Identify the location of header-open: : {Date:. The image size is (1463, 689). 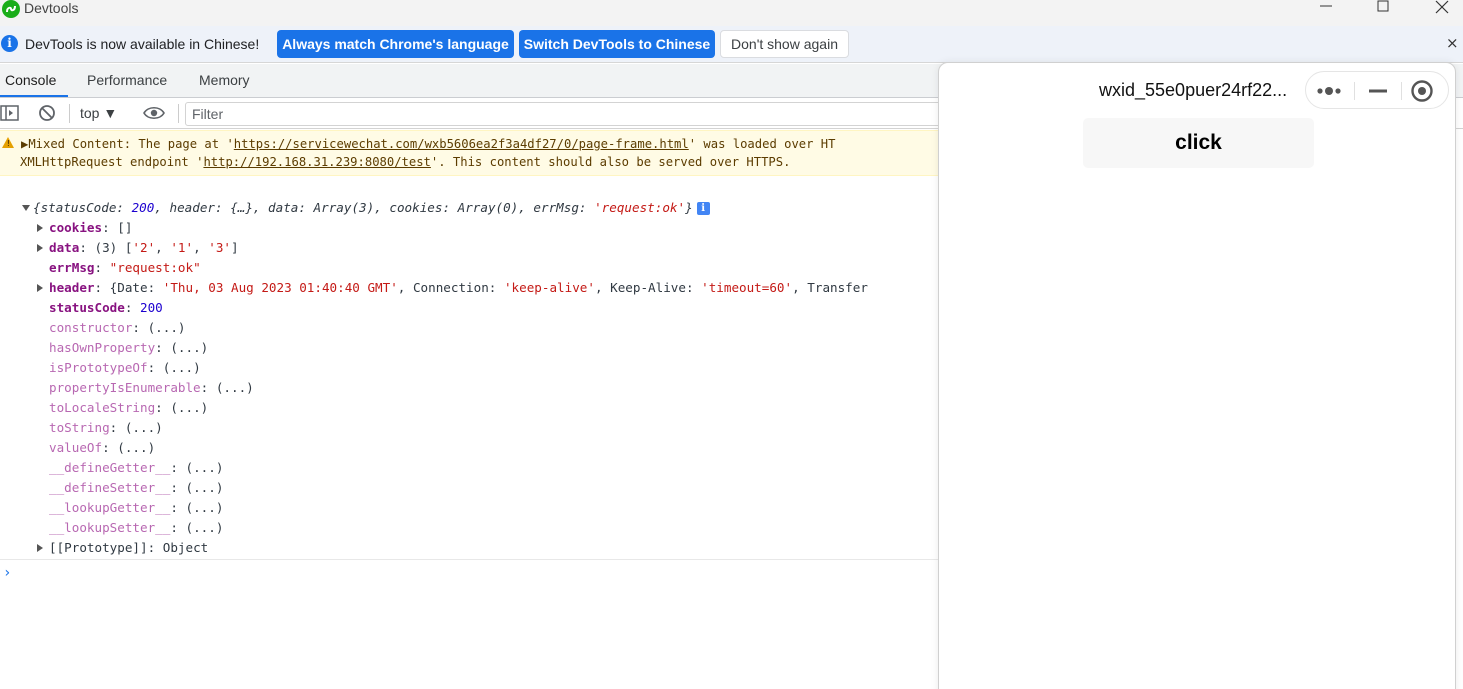
(128, 287).